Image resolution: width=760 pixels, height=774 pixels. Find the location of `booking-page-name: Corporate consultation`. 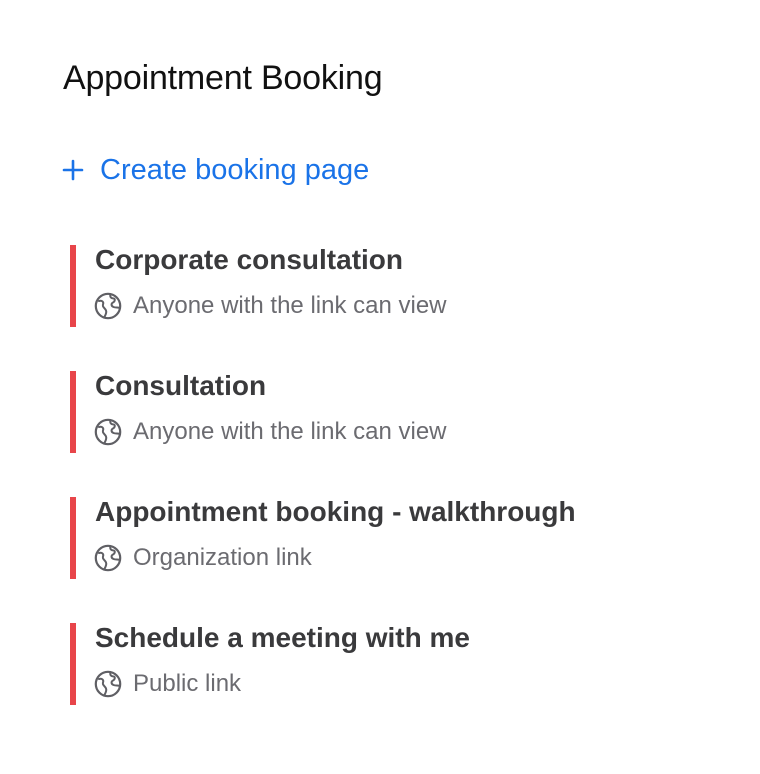

booking-page-name: Corporate consultation is located at coordinates (249, 259).